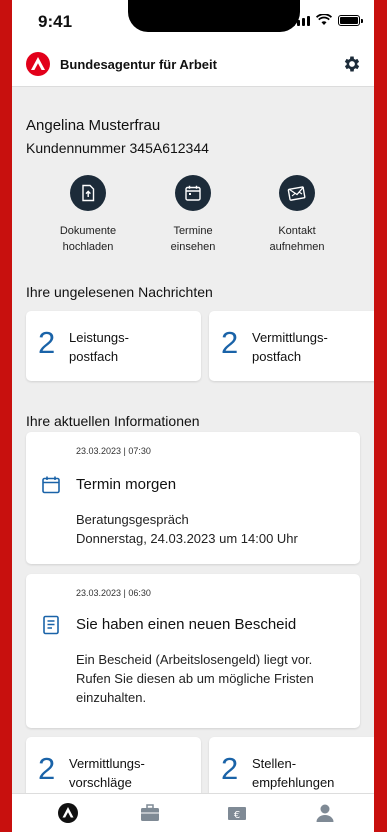 The image size is (387, 832). I want to click on customer-number: Kundennummer 345A612344, so click(117, 148).